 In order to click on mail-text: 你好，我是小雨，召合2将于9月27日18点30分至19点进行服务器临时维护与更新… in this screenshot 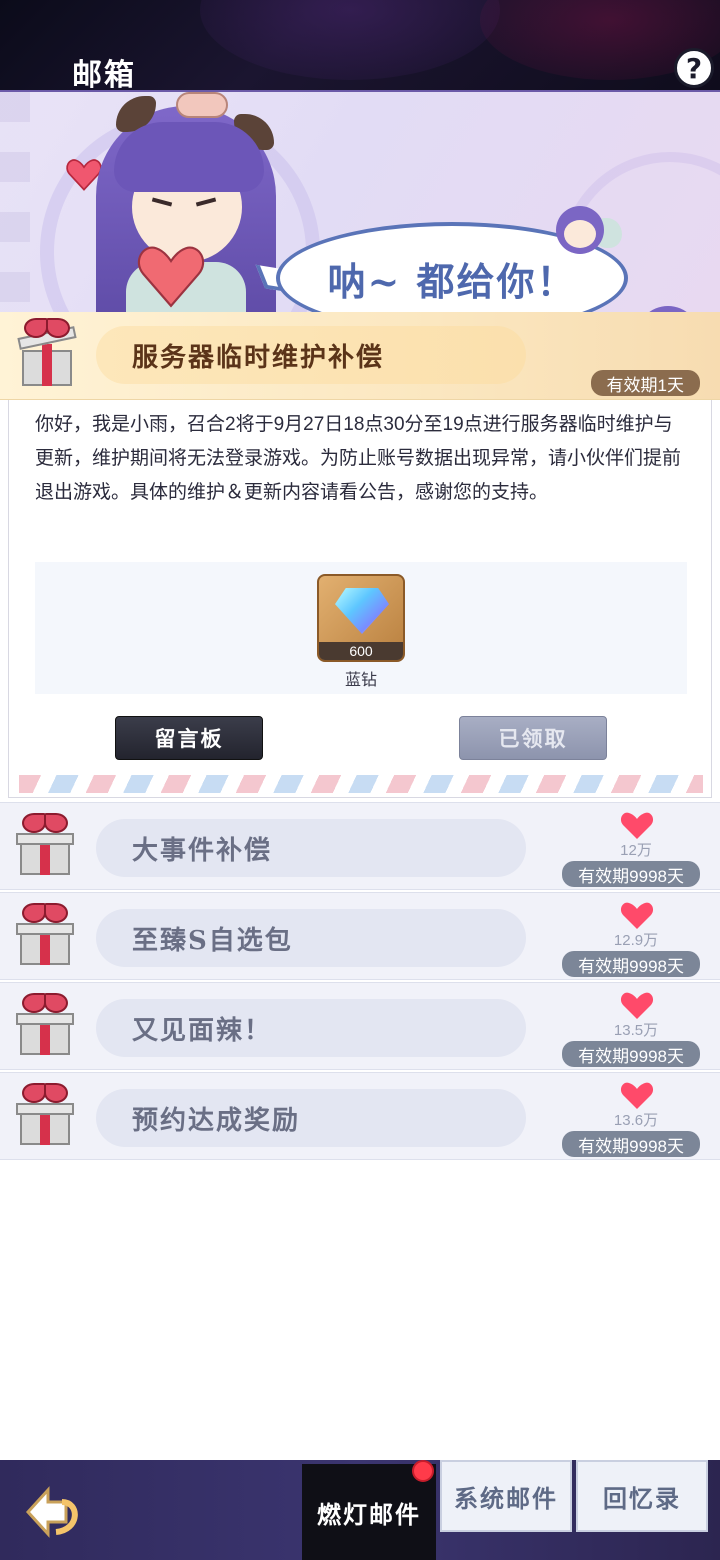, I will do `click(358, 458)`.